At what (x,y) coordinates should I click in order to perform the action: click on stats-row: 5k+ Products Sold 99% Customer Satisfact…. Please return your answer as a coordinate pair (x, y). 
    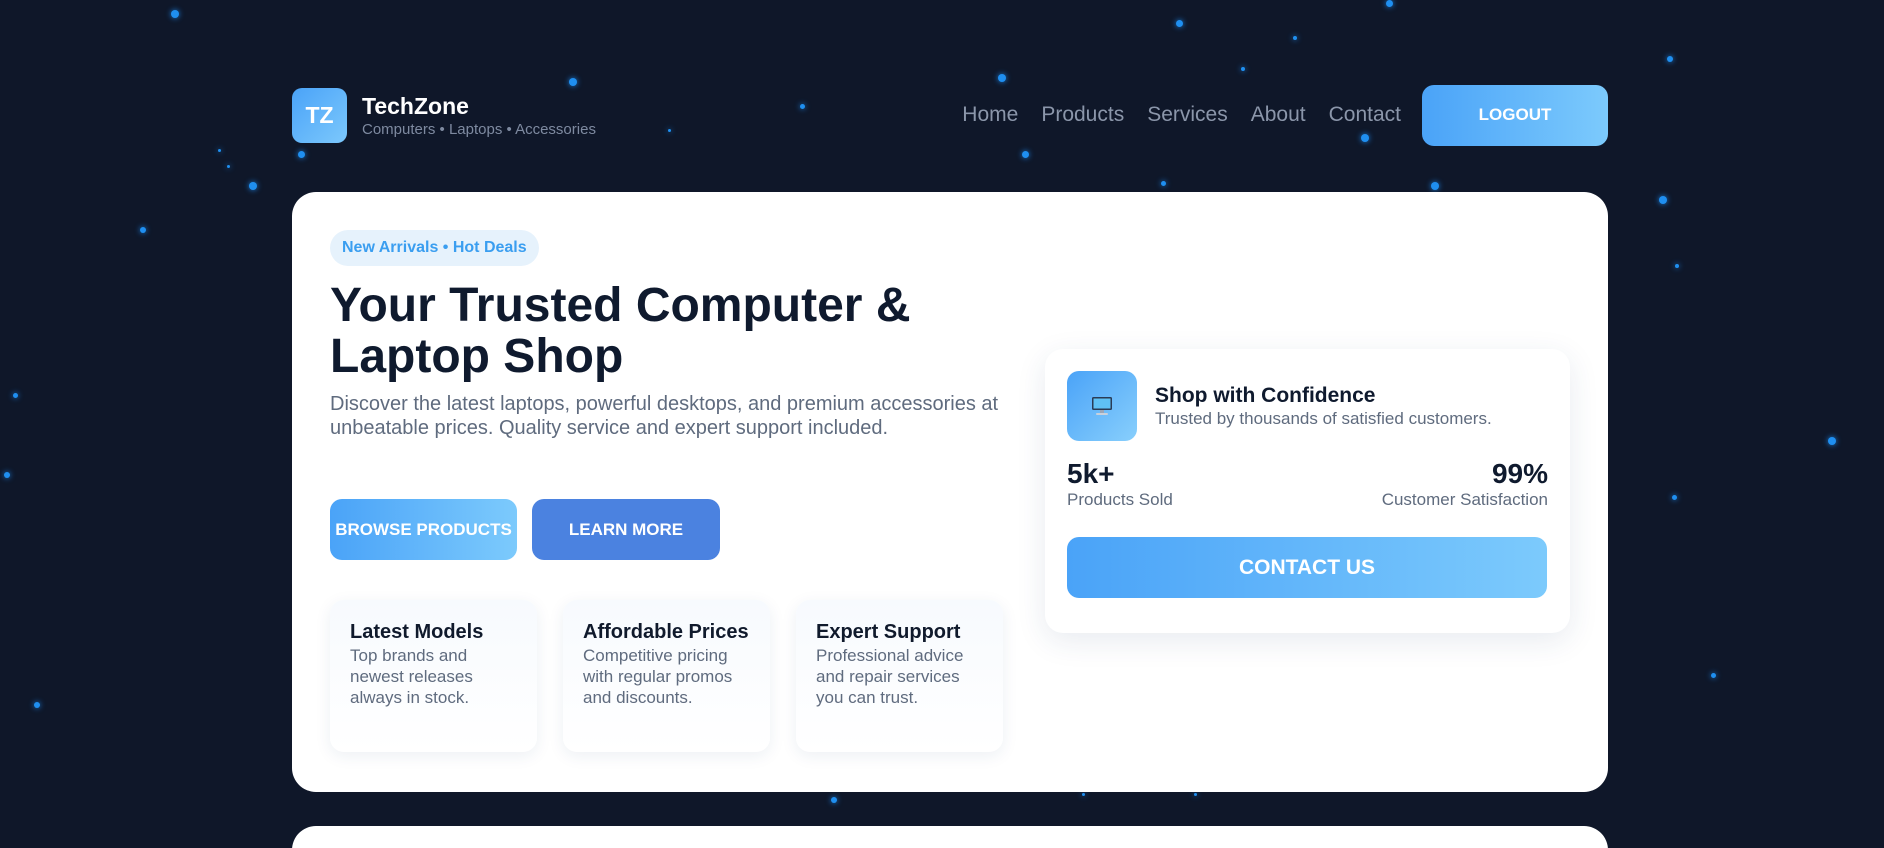
    Looking at the image, I should click on (1307, 483).